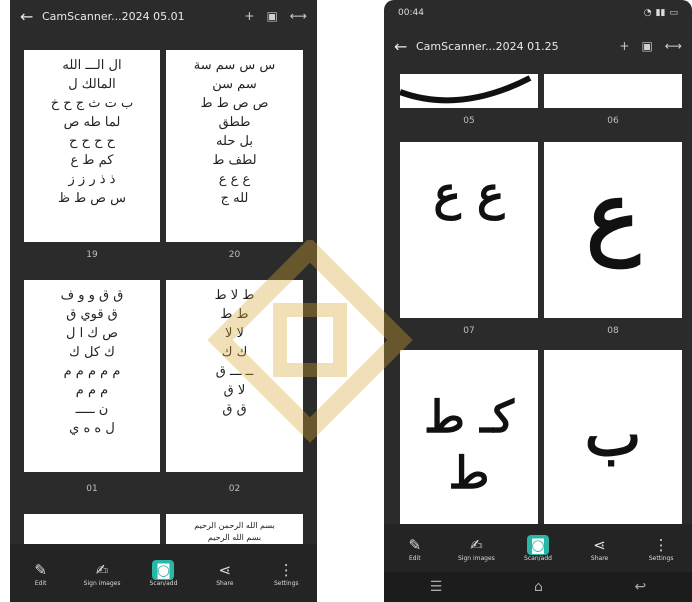 The height and width of the screenshot is (602, 692). I want to click on page-number: 19, so click(92, 255).